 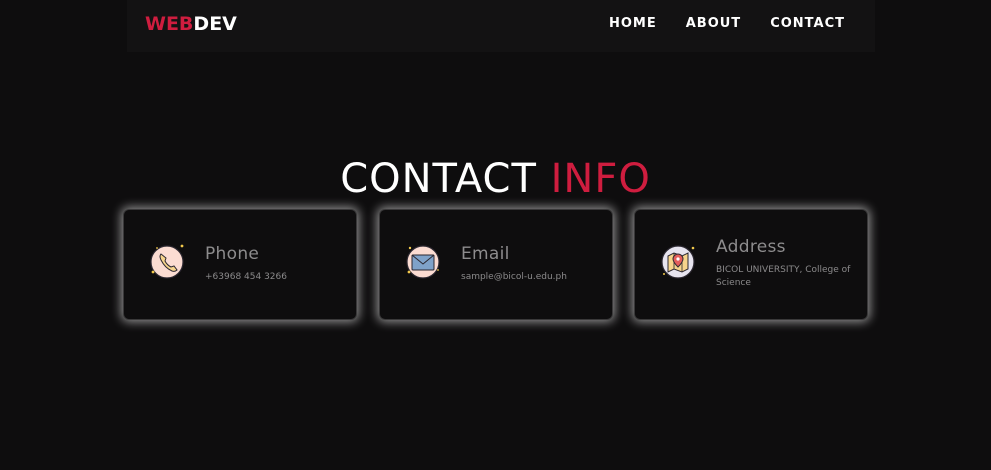 I want to click on card-title-email: Email, so click(x=485, y=254).